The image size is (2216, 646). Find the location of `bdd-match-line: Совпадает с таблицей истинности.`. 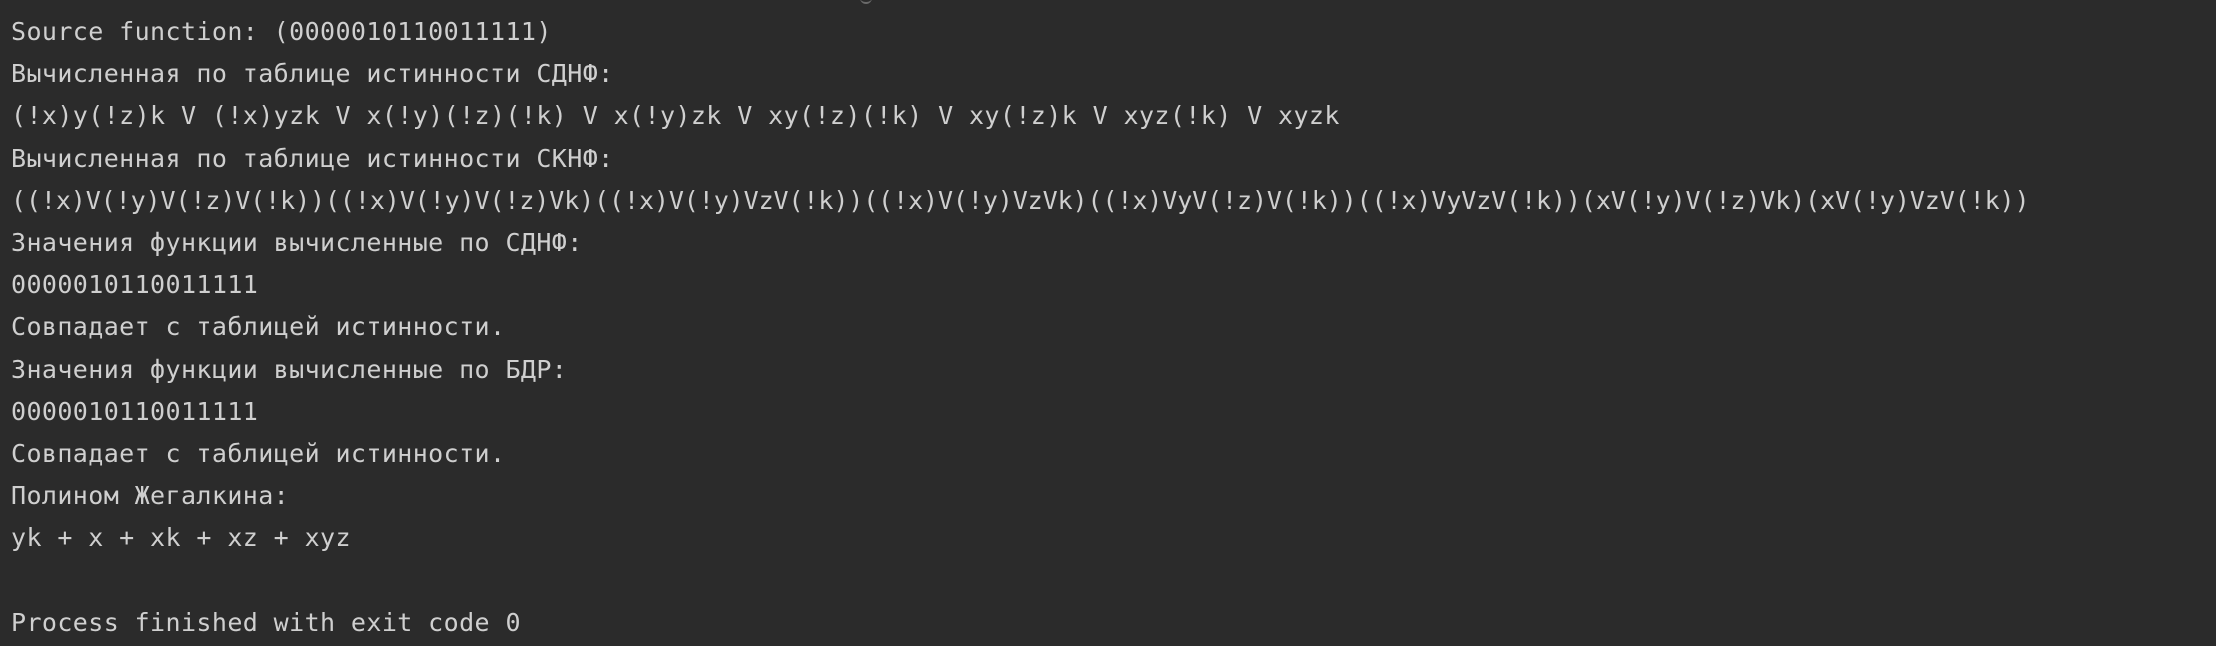

bdd-match-line: Совпадает с таблицей истинности. is located at coordinates (258, 453).